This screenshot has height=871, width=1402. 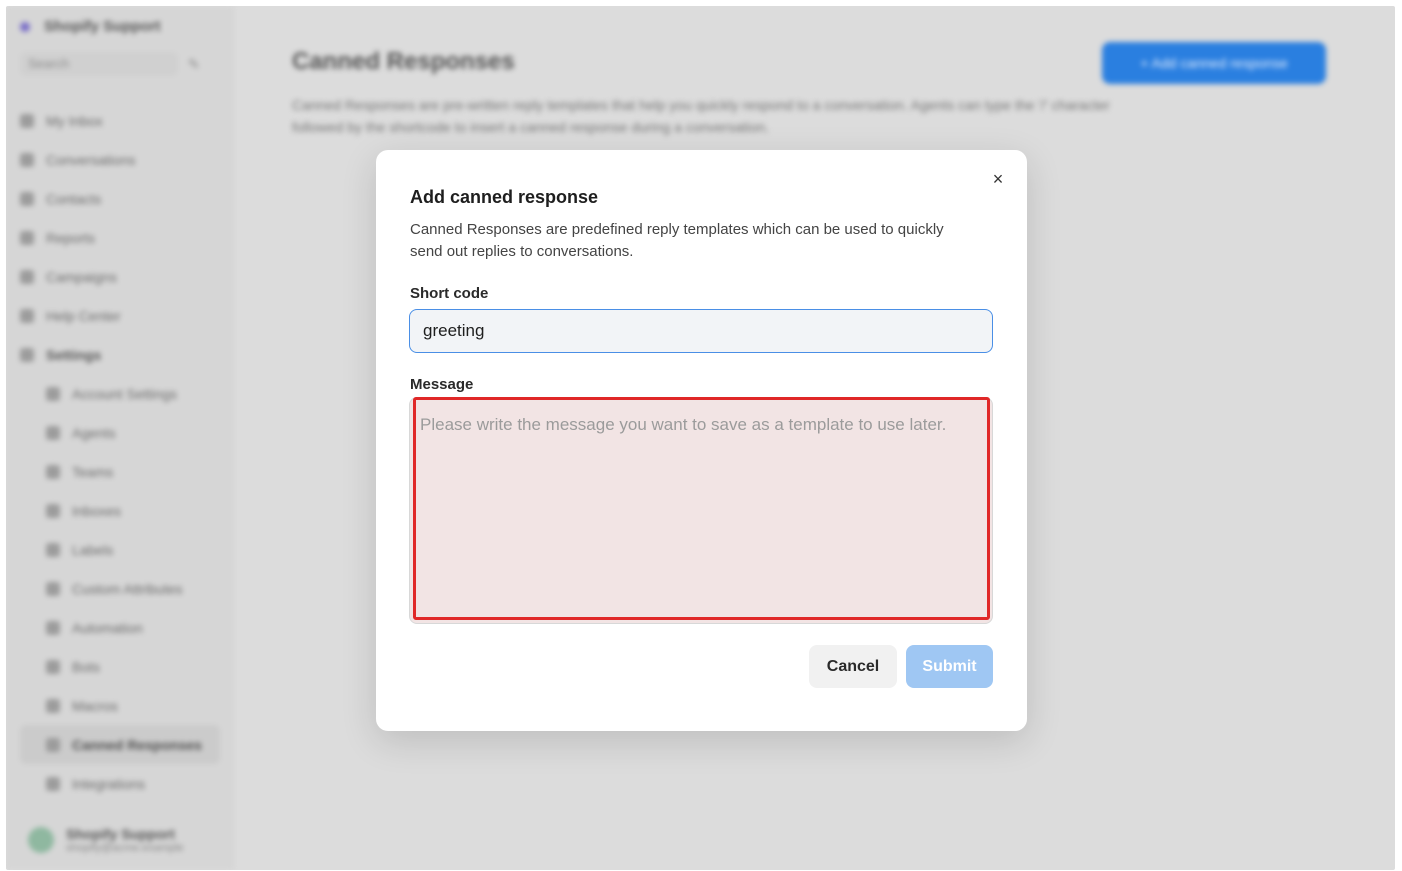 What do you see at coordinates (109, 783) in the screenshot?
I see `sidebar-item-label: Integrations` at bounding box center [109, 783].